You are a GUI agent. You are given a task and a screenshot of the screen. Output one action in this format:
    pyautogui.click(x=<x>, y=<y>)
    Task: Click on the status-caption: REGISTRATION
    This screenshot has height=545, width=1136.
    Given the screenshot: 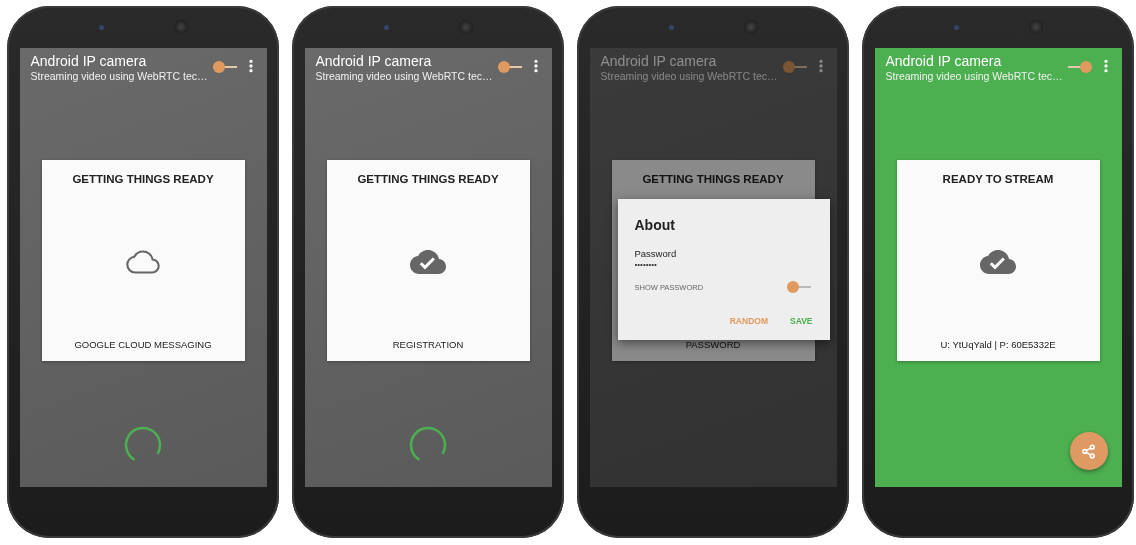 What is the action you would take?
    pyautogui.click(x=428, y=344)
    